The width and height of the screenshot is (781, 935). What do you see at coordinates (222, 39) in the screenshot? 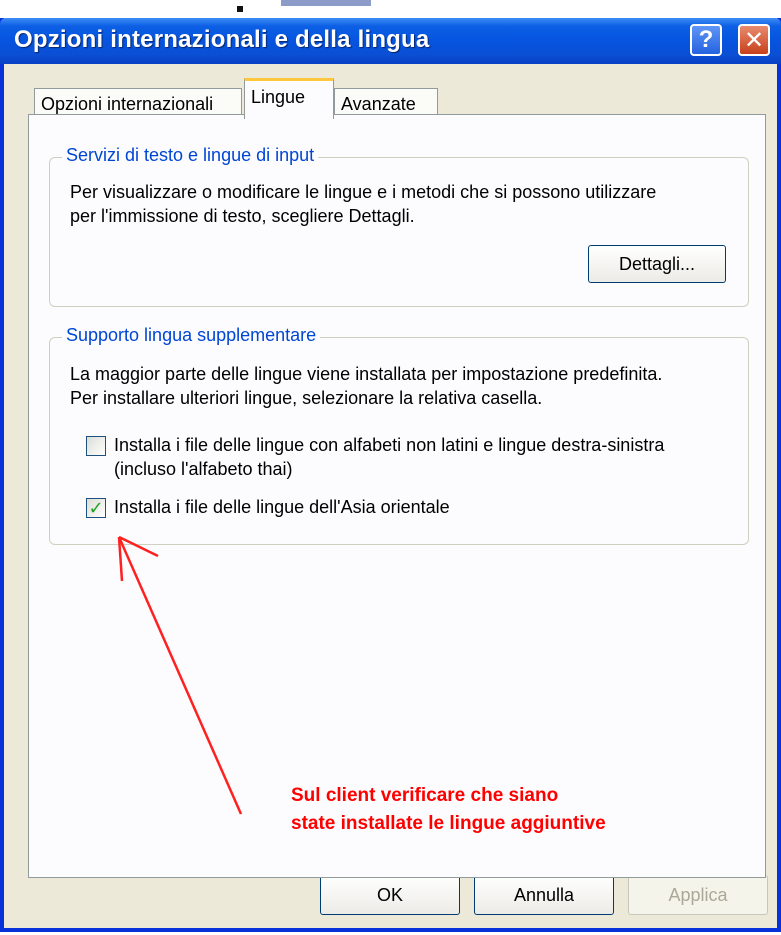
I see `window-title: Opzioni internazionali e della lingua` at bounding box center [222, 39].